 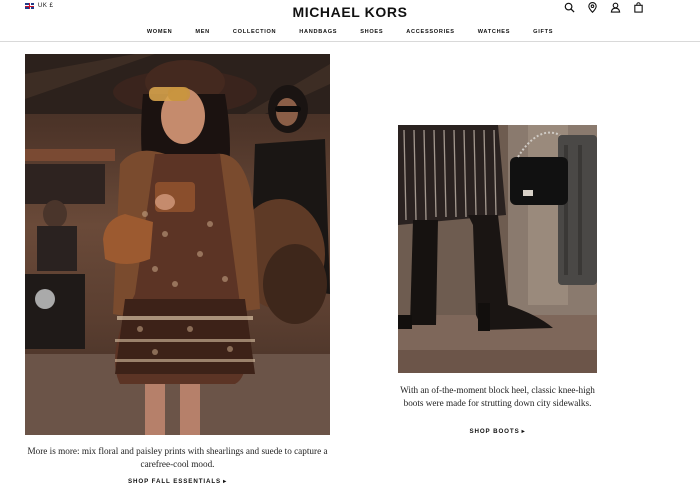 I want to click on boots-photo, so click(x=497, y=249).